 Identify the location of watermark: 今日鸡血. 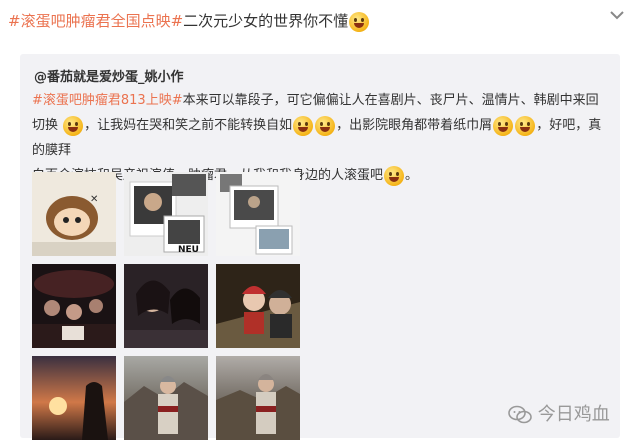
(573, 413).